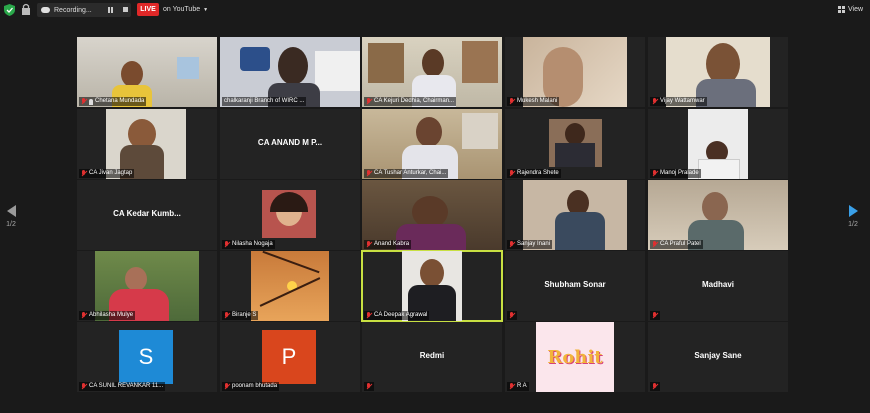  What do you see at coordinates (147, 144) in the screenshot?
I see `participant-tile: CA Jivan Jagtap` at bounding box center [147, 144].